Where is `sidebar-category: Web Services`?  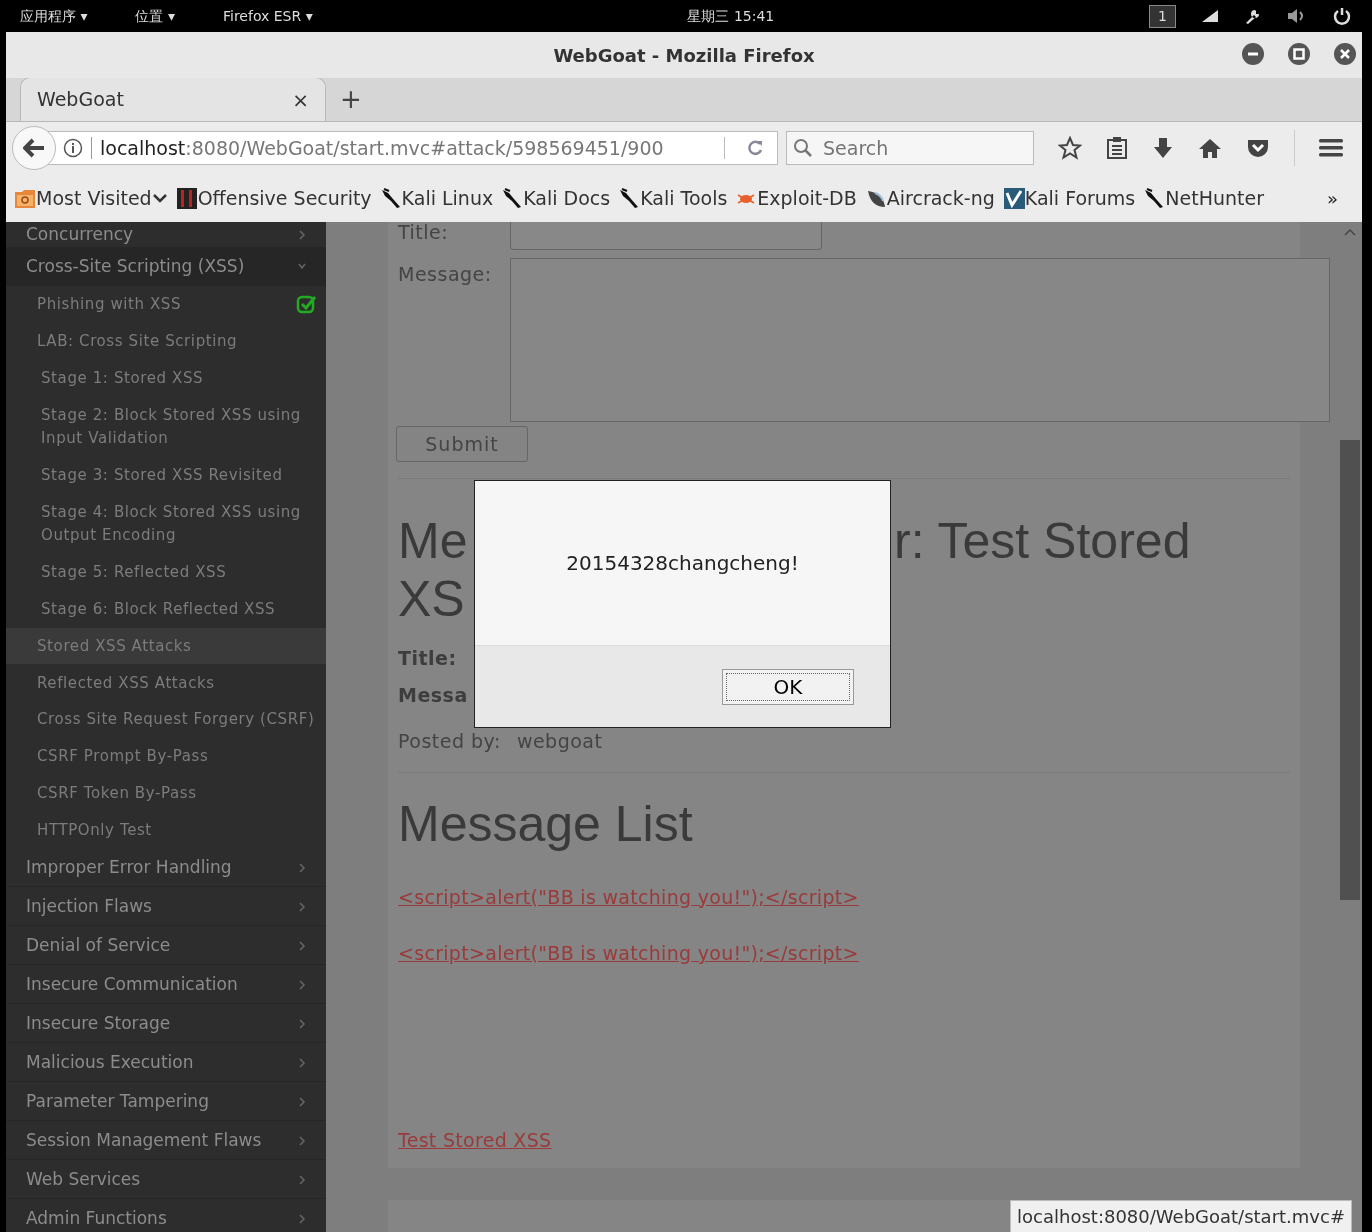
sidebar-category: Web Services is located at coordinates (166, 1180).